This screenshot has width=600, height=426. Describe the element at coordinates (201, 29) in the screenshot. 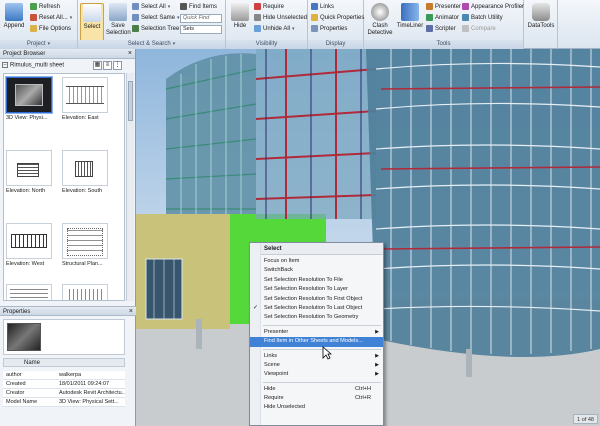

I see `sets-dropdown: Sets` at that location.